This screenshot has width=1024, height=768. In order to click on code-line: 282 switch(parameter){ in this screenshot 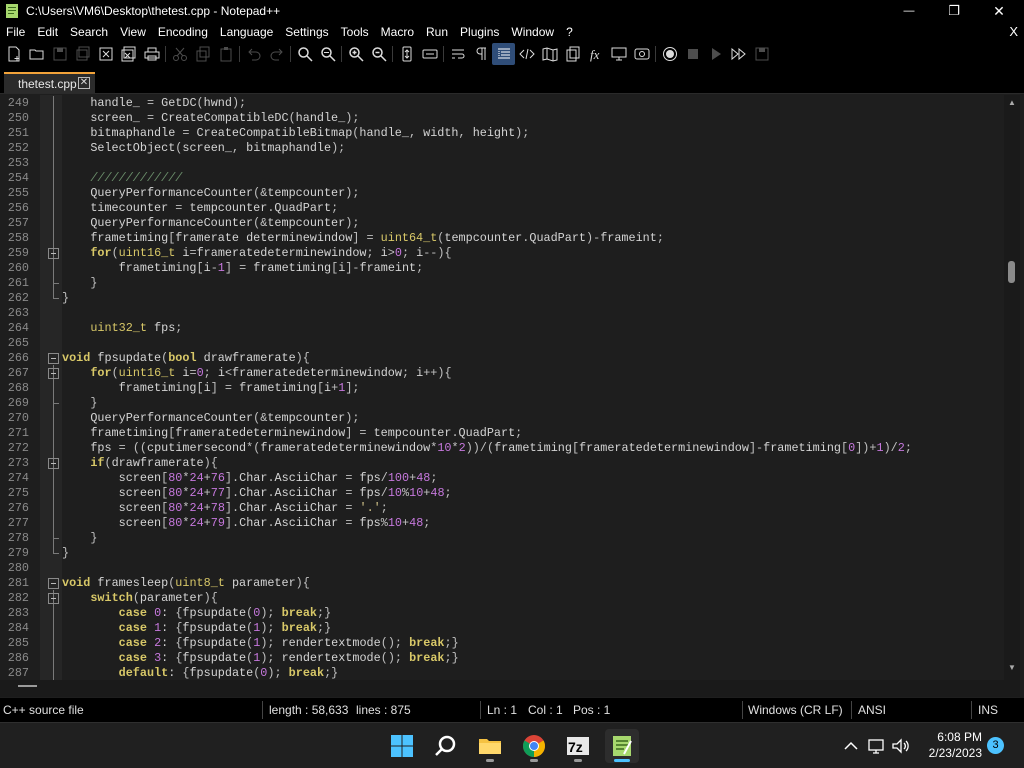, I will do `click(502, 598)`.